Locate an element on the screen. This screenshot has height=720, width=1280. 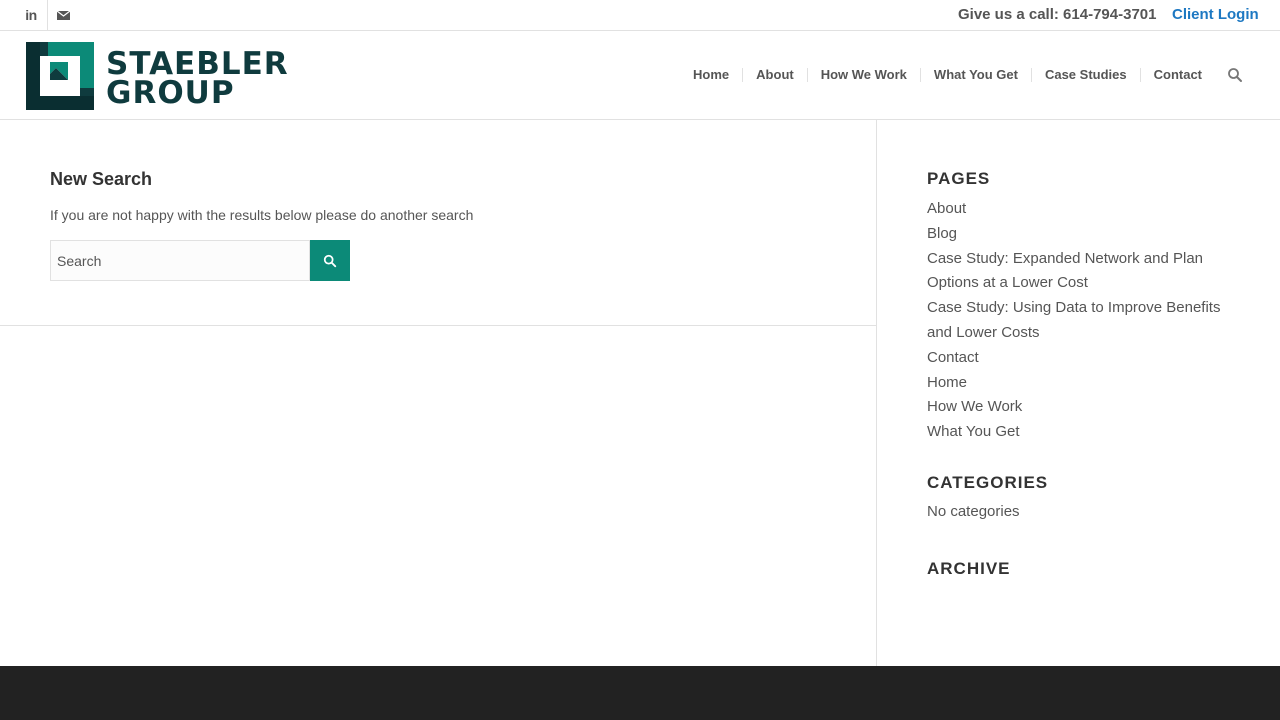
page-link-home: Home is located at coordinates (947, 382).